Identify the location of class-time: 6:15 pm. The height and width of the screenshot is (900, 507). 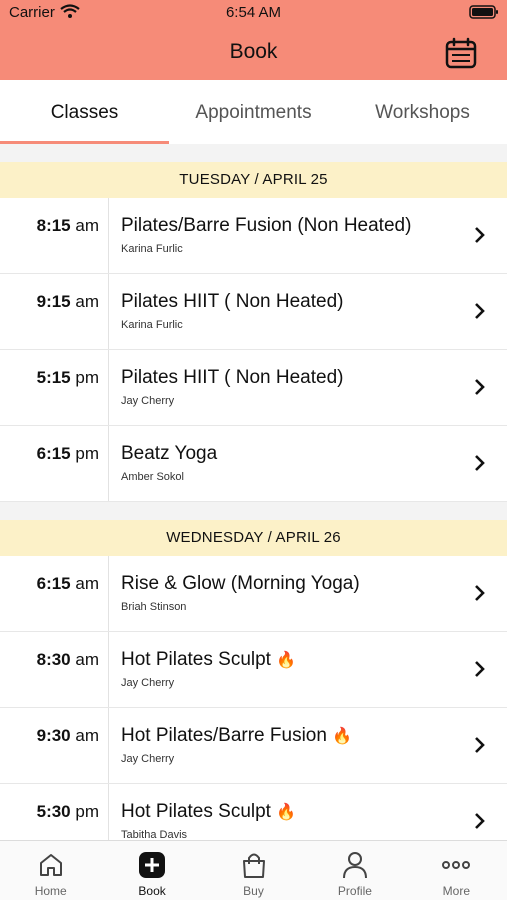
(67, 453).